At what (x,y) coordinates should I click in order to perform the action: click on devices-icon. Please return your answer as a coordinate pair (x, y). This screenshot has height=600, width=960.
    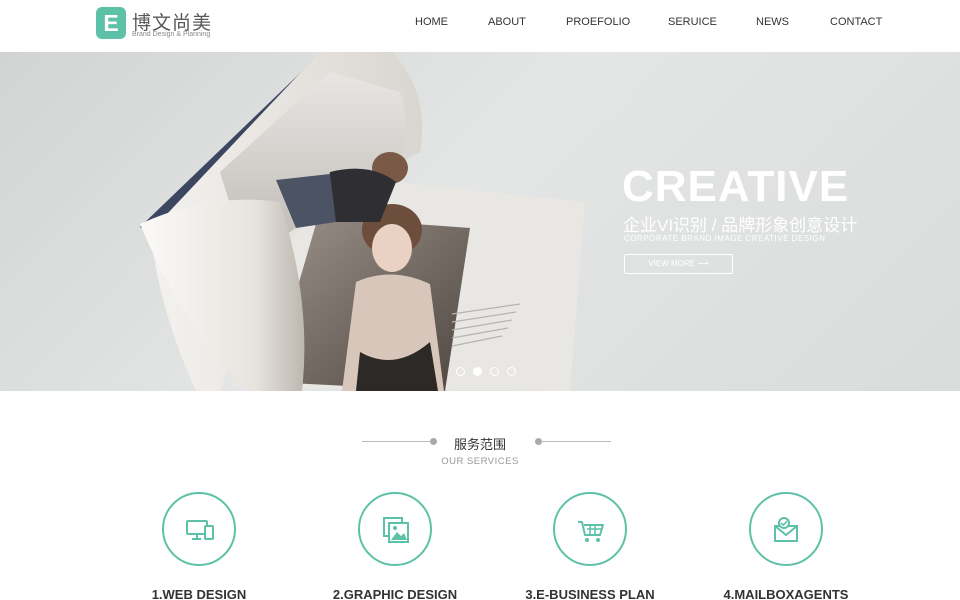
    Looking at the image, I should click on (200, 530).